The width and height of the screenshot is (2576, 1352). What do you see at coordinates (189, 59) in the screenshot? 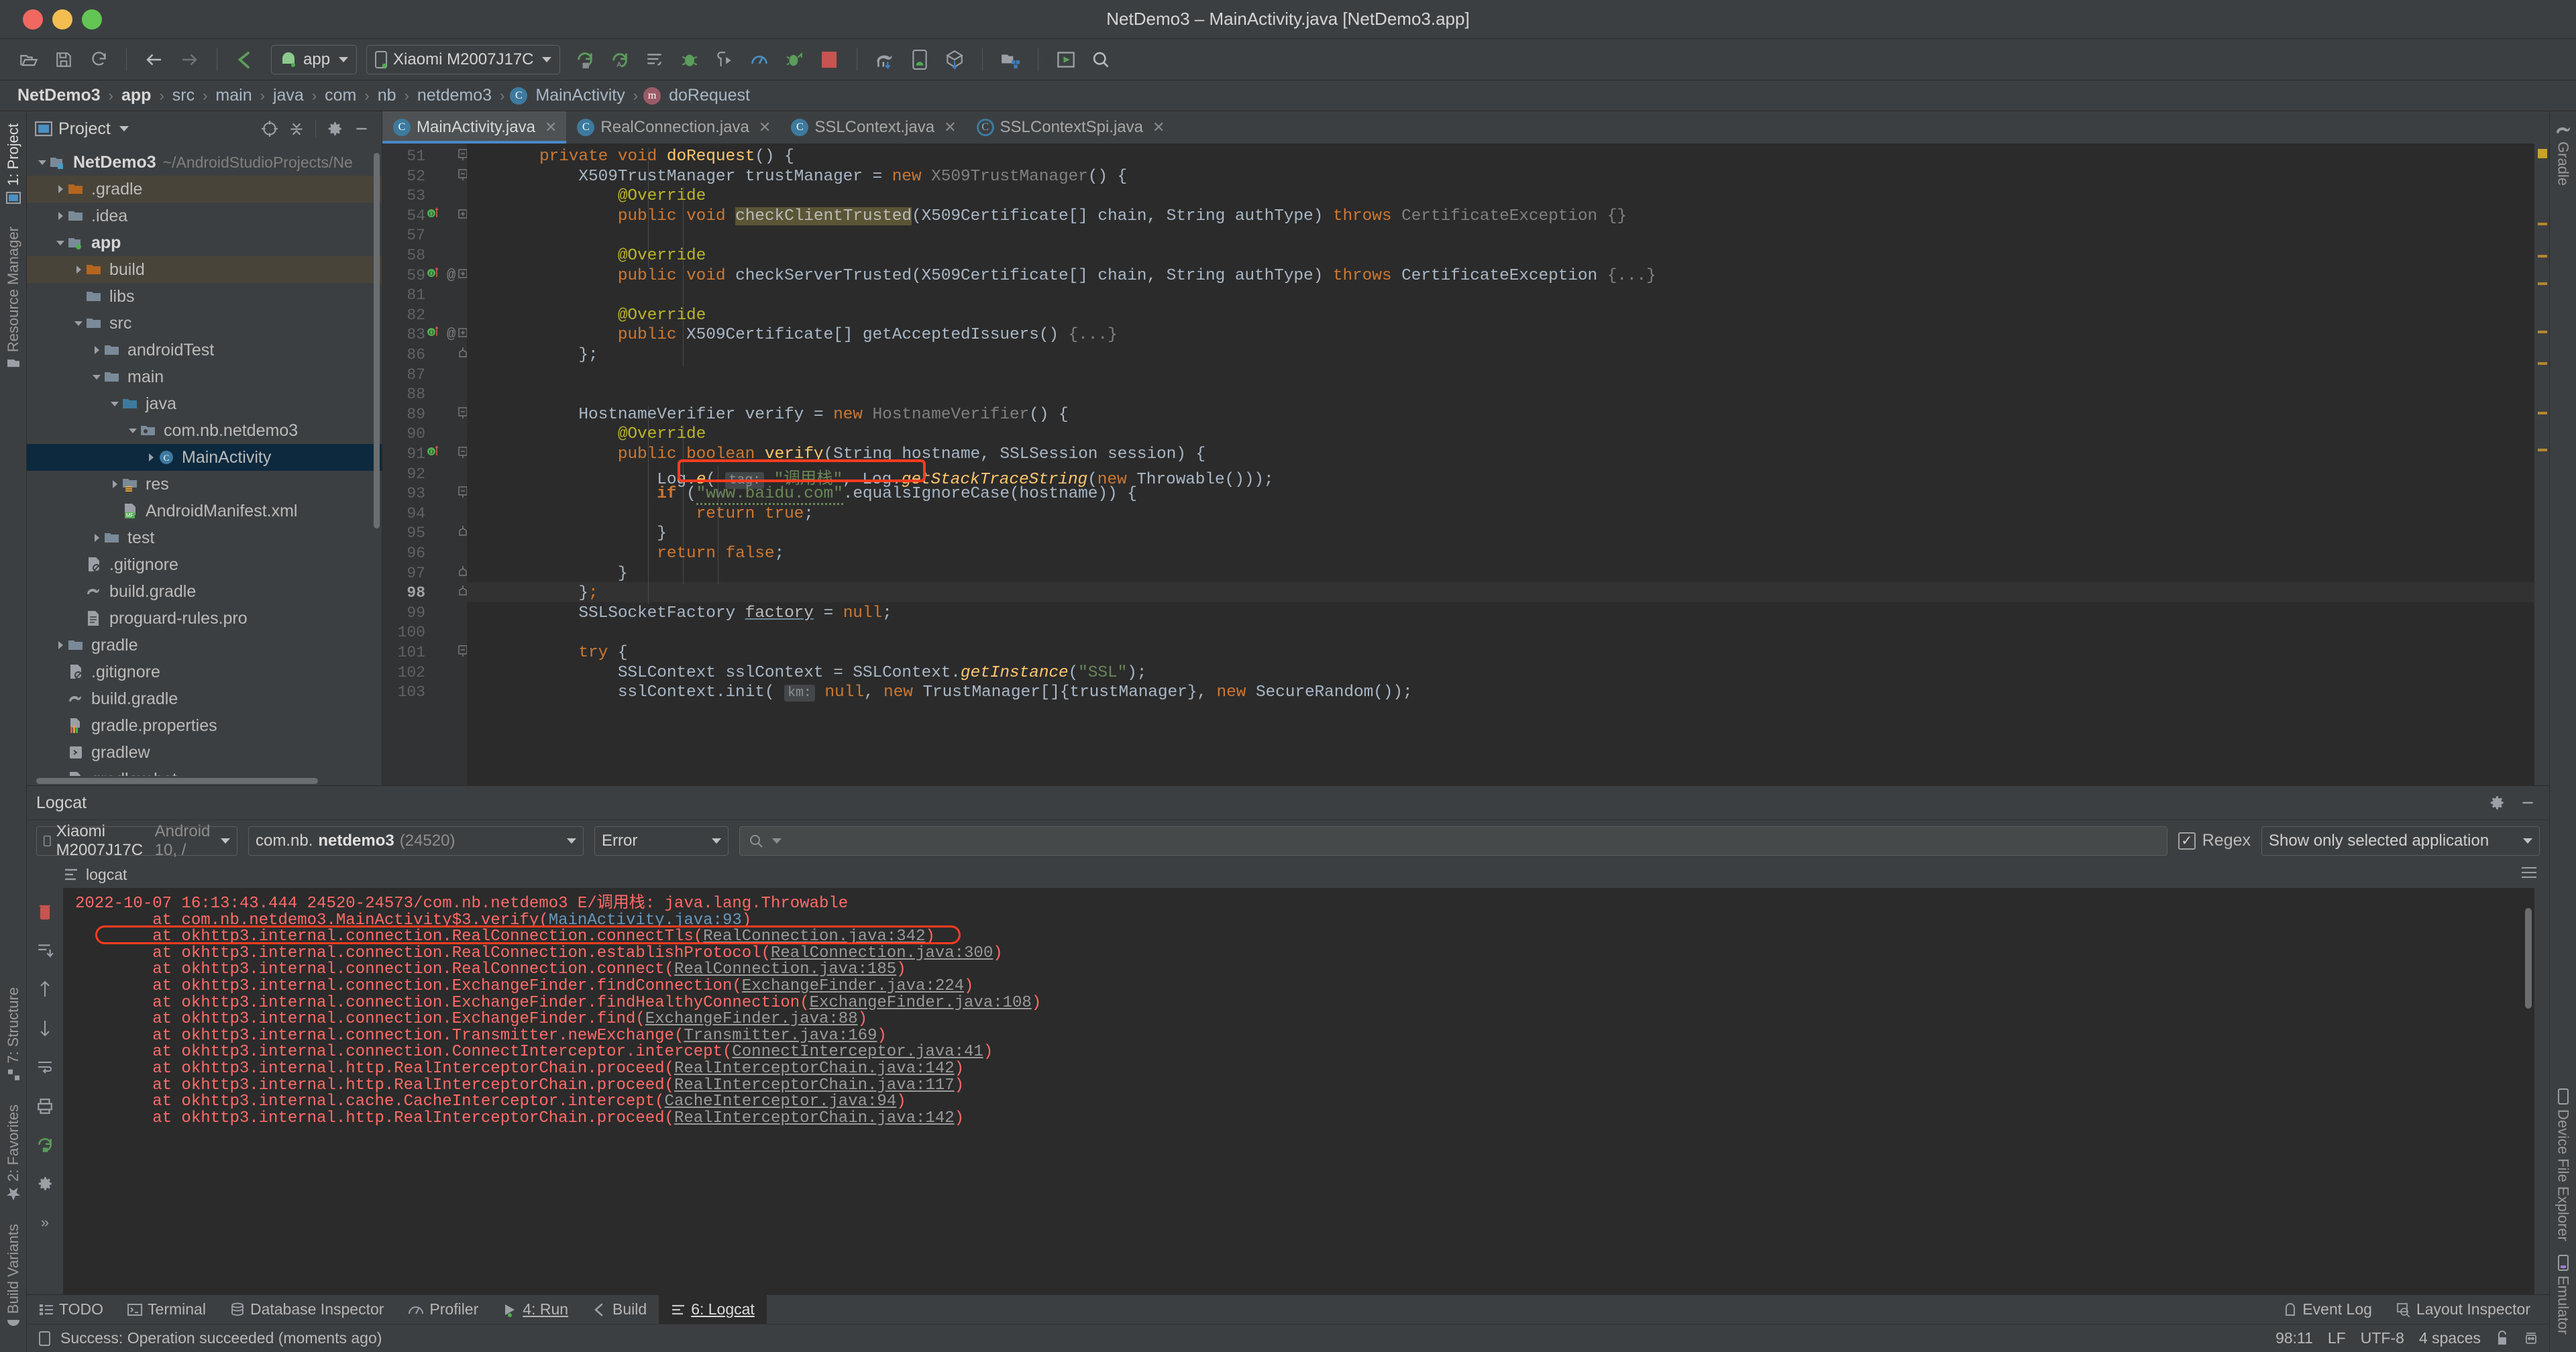
I see `forward-arrow-icon` at bounding box center [189, 59].